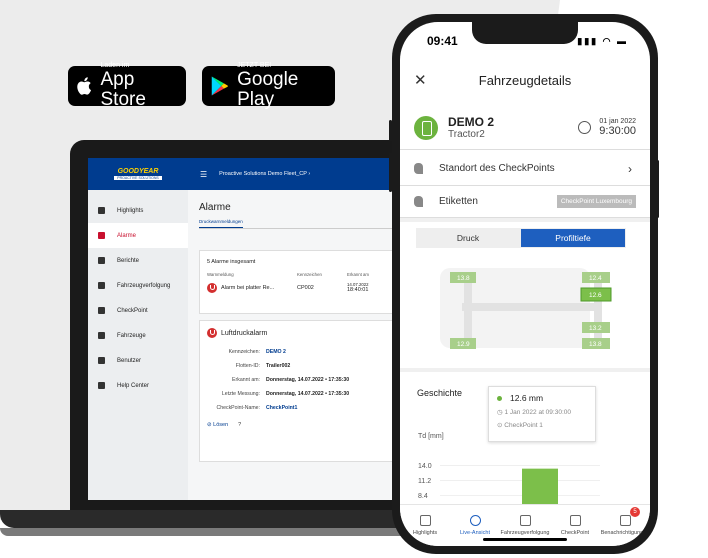  Describe the element at coordinates (525, 220) in the screenshot. I see `divider` at that location.